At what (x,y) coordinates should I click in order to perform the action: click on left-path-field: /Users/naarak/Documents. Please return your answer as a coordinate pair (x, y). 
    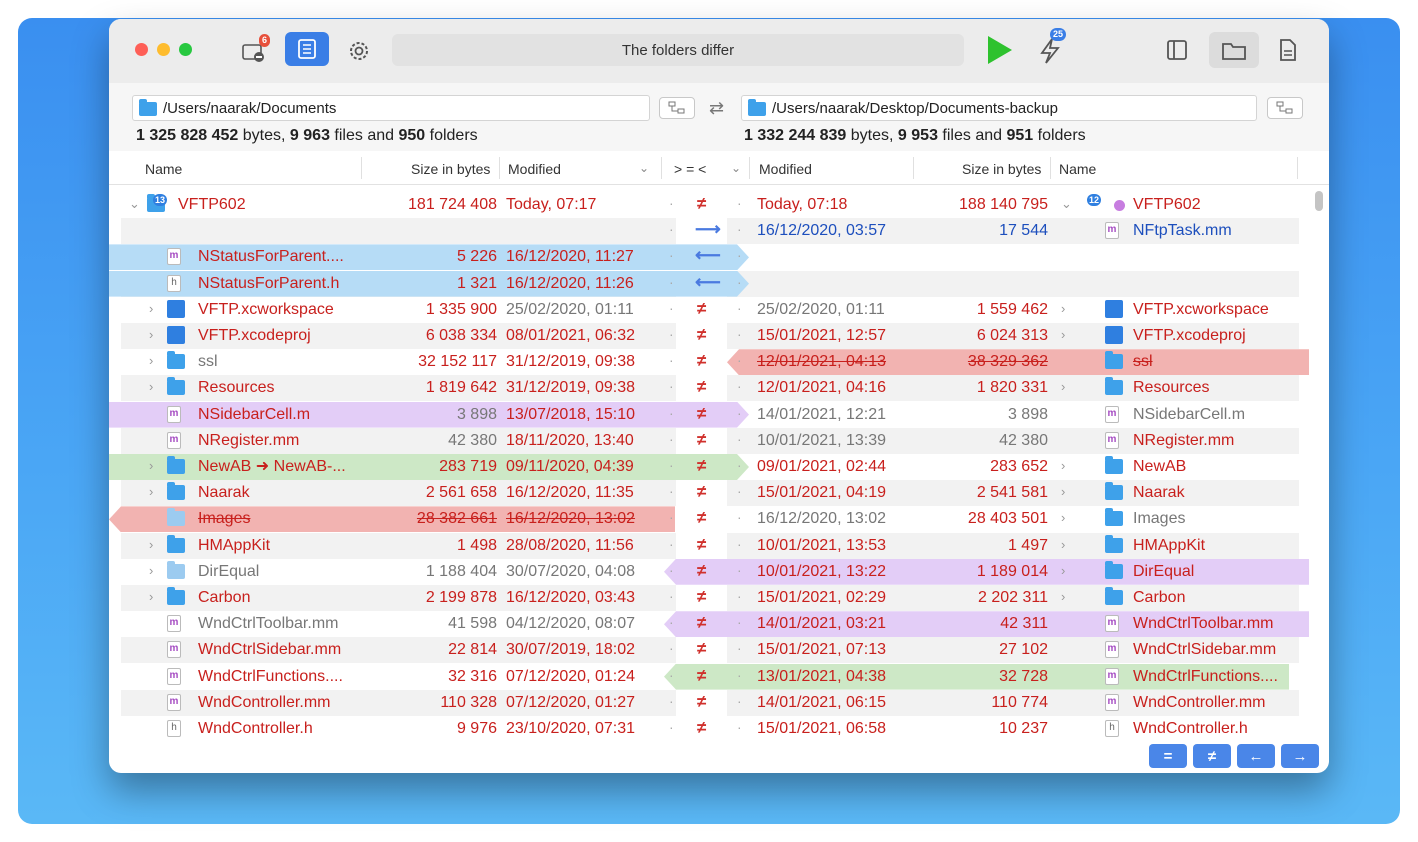
    Looking at the image, I should click on (391, 108).